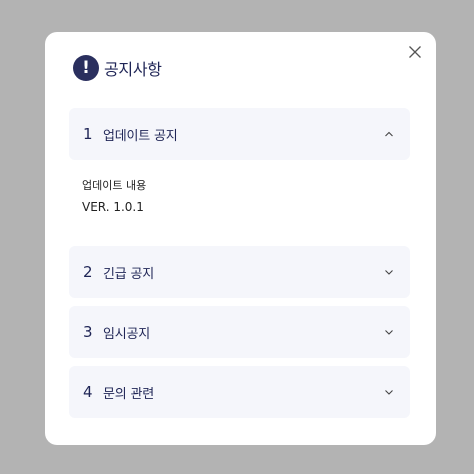  What do you see at coordinates (86, 68) in the screenshot?
I see `alert-icon: !` at bounding box center [86, 68].